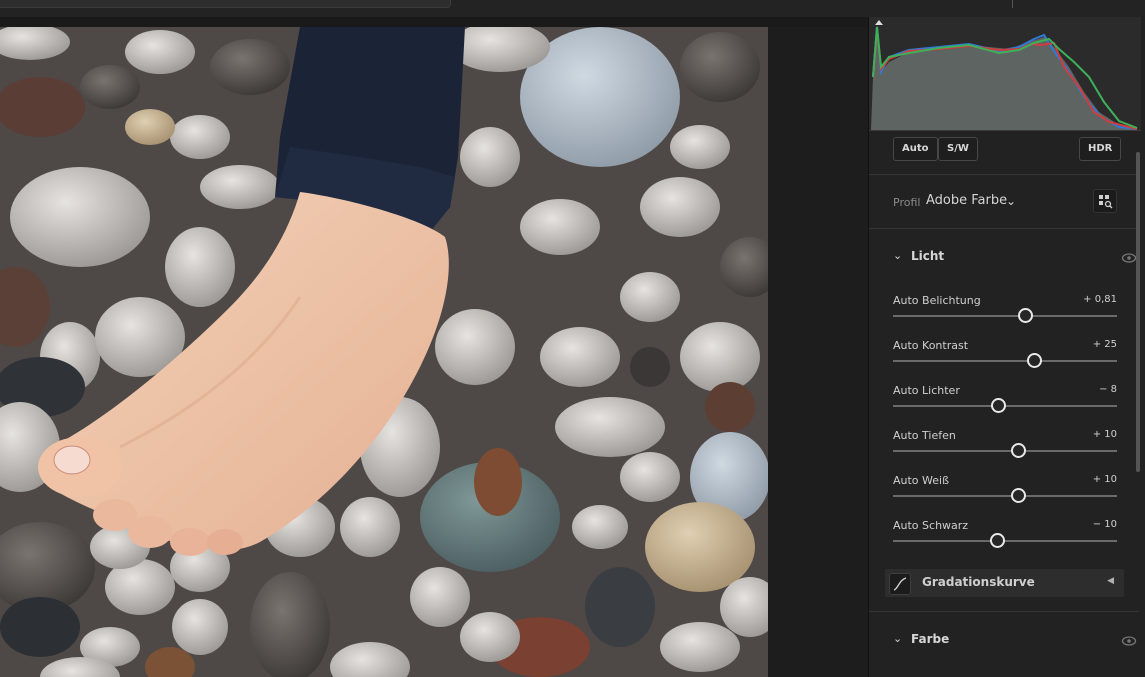  I want to click on hdr-button: HDR, so click(1100, 149).